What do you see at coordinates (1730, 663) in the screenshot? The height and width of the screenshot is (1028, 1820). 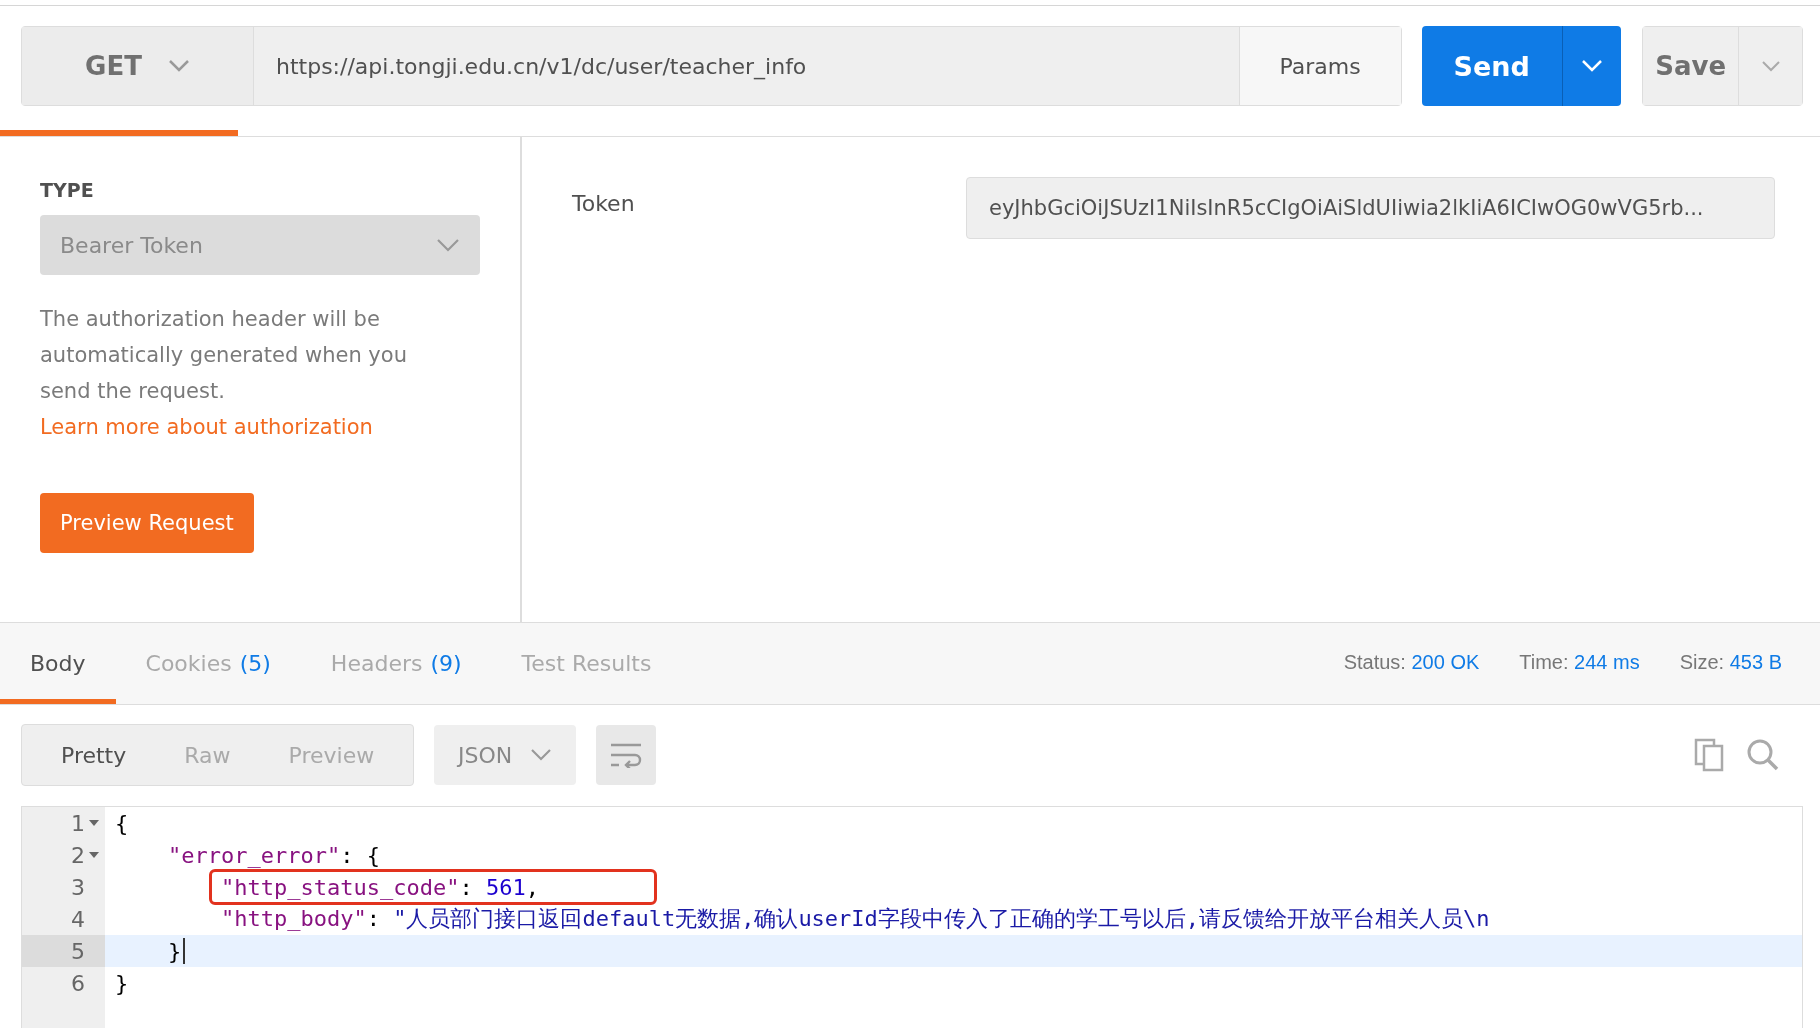 I see `response-meta: Size: 453 B` at bounding box center [1730, 663].